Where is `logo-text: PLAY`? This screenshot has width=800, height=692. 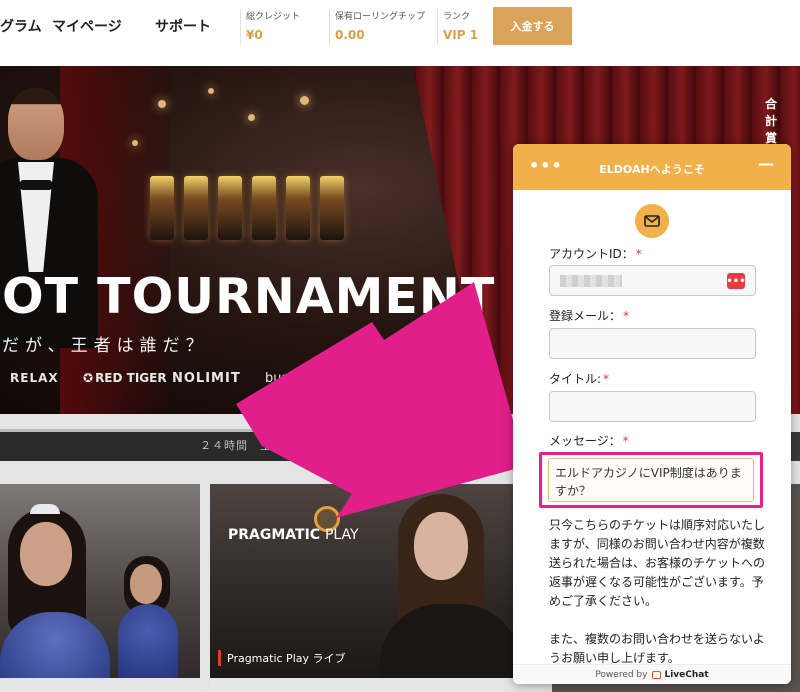 logo-text: PLAY is located at coordinates (341, 535).